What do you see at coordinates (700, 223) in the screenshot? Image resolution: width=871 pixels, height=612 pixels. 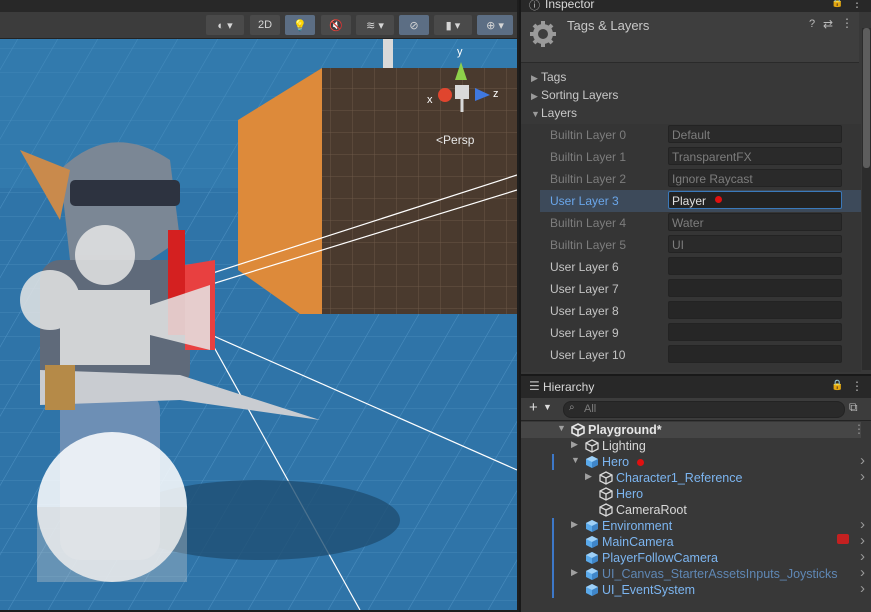 I see `layer-row: Builtin Layer 4 Water` at bounding box center [700, 223].